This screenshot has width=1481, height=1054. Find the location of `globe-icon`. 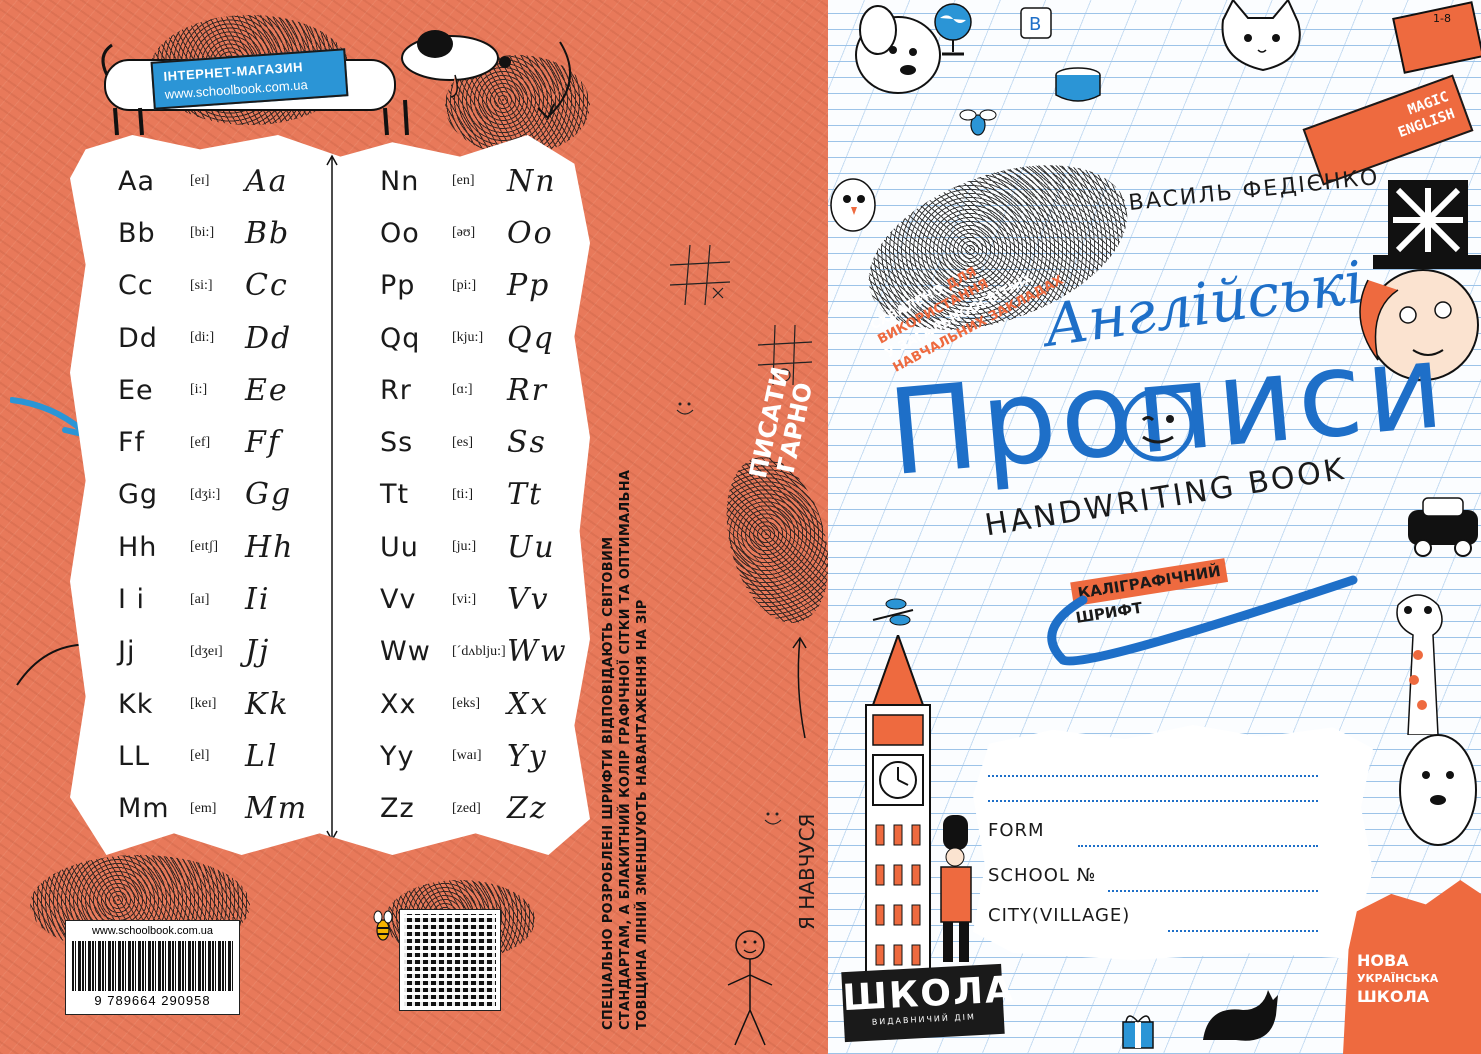

globe-icon is located at coordinates (953, 29).